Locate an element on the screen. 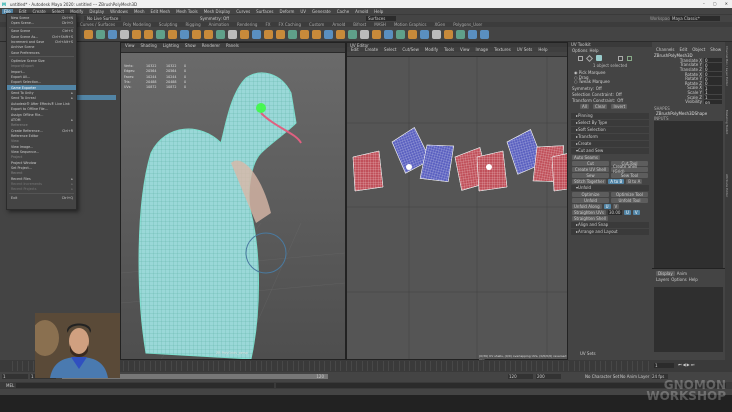 The image size is (732, 412). viewport-menu-shading: Shading is located at coordinates (149, 45).